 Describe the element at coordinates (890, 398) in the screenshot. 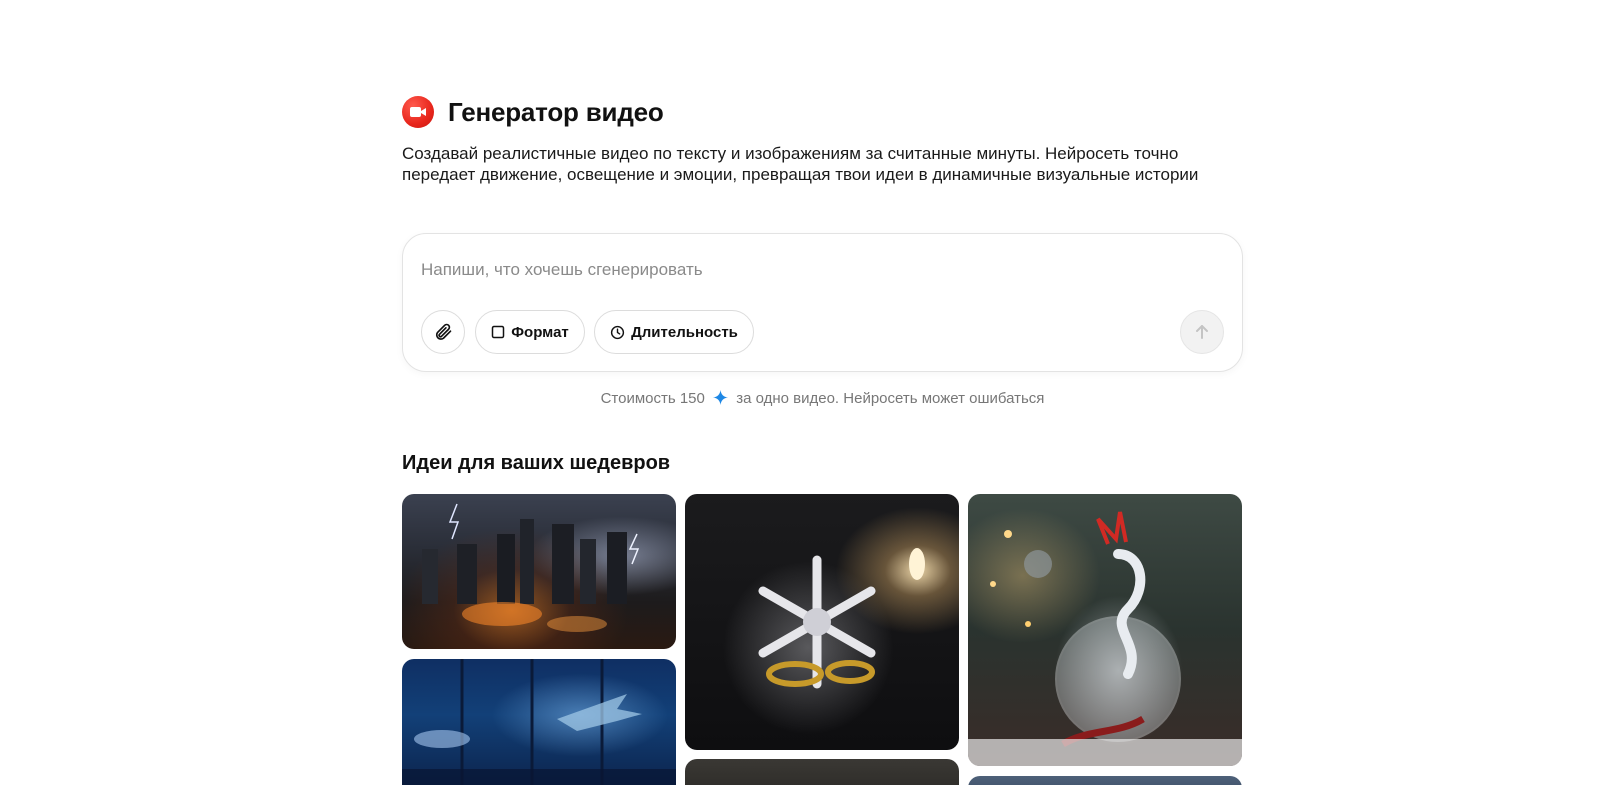

I see `cost-suffix: за одно видео. Нейросеть может ошибаться` at that location.